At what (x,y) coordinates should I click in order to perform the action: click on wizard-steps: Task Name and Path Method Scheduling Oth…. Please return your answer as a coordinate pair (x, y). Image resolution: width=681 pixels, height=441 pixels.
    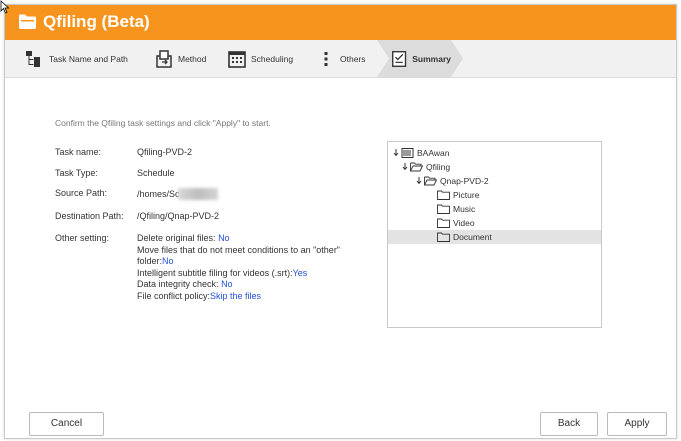
    Looking at the image, I should click on (340, 59).